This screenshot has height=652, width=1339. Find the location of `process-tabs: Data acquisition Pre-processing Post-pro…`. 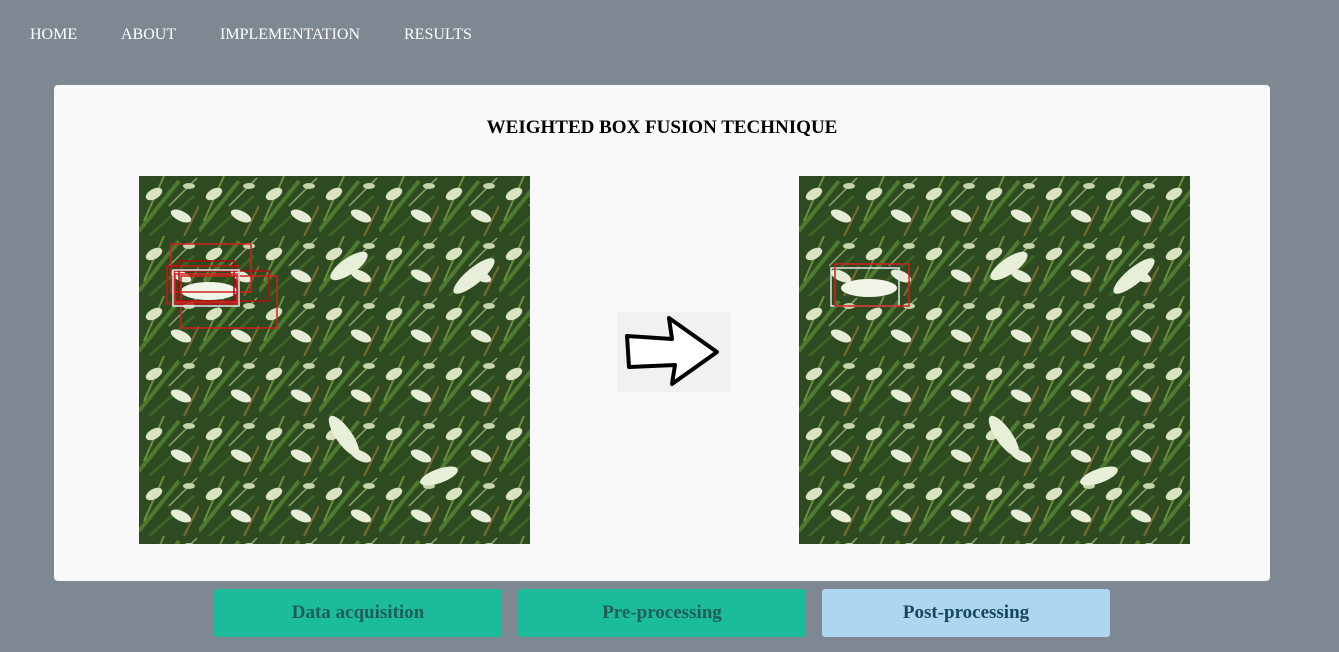

process-tabs: Data acquisition Pre-processing Post-pro… is located at coordinates (669, 613).